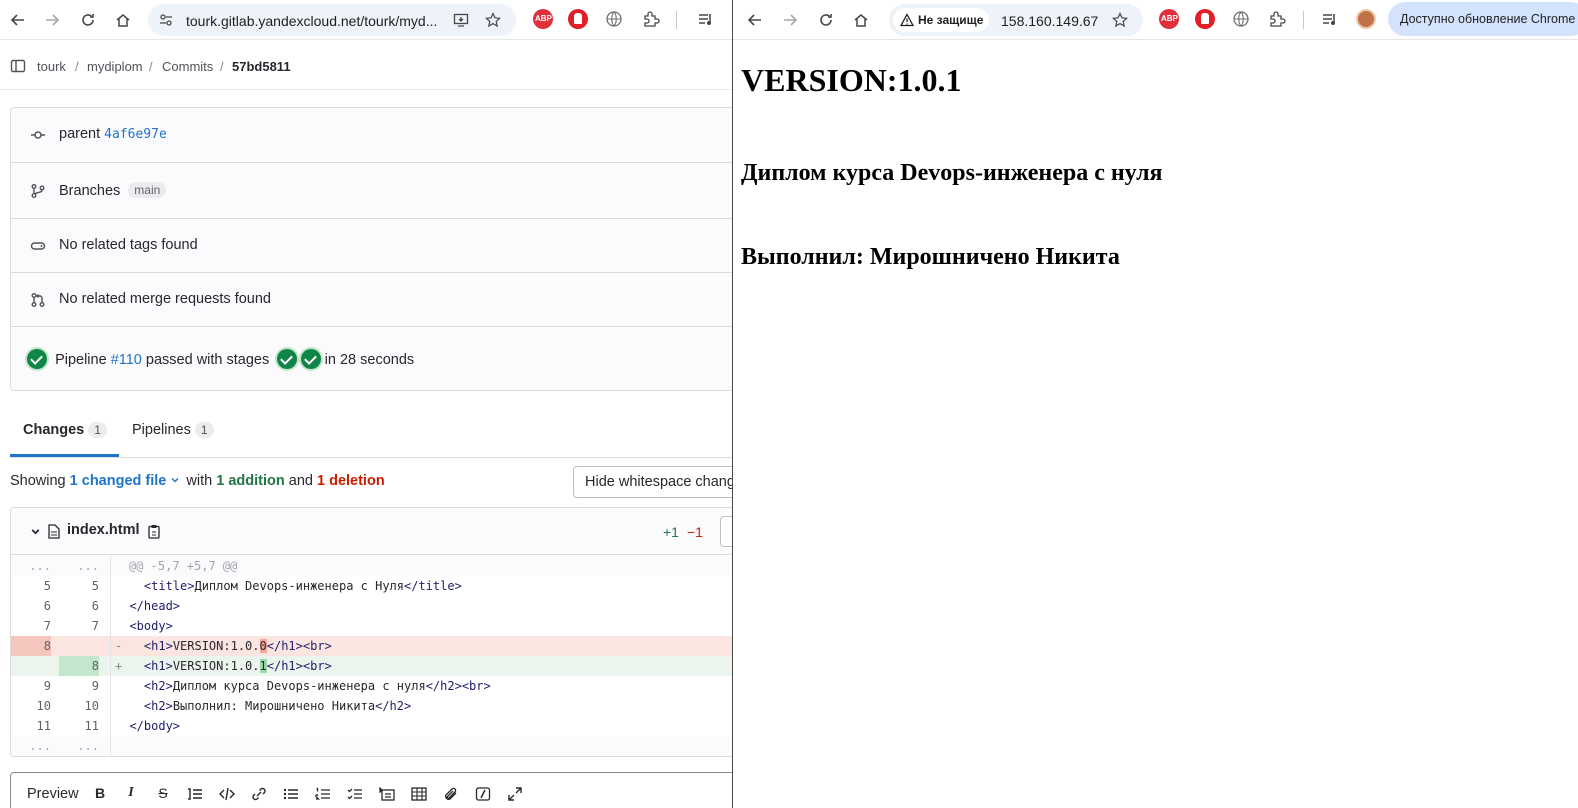 The height and width of the screenshot is (808, 1578). I want to click on view-file-button, so click(726, 531).